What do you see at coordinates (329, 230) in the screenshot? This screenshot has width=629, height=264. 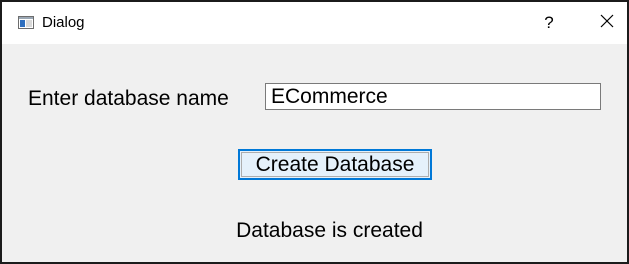 I see `status-message: Database is created` at bounding box center [329, 230].